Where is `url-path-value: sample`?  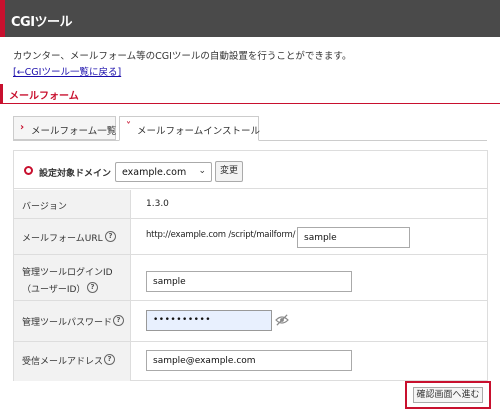 url-path-value: sample is located at coordinates (320, 238).